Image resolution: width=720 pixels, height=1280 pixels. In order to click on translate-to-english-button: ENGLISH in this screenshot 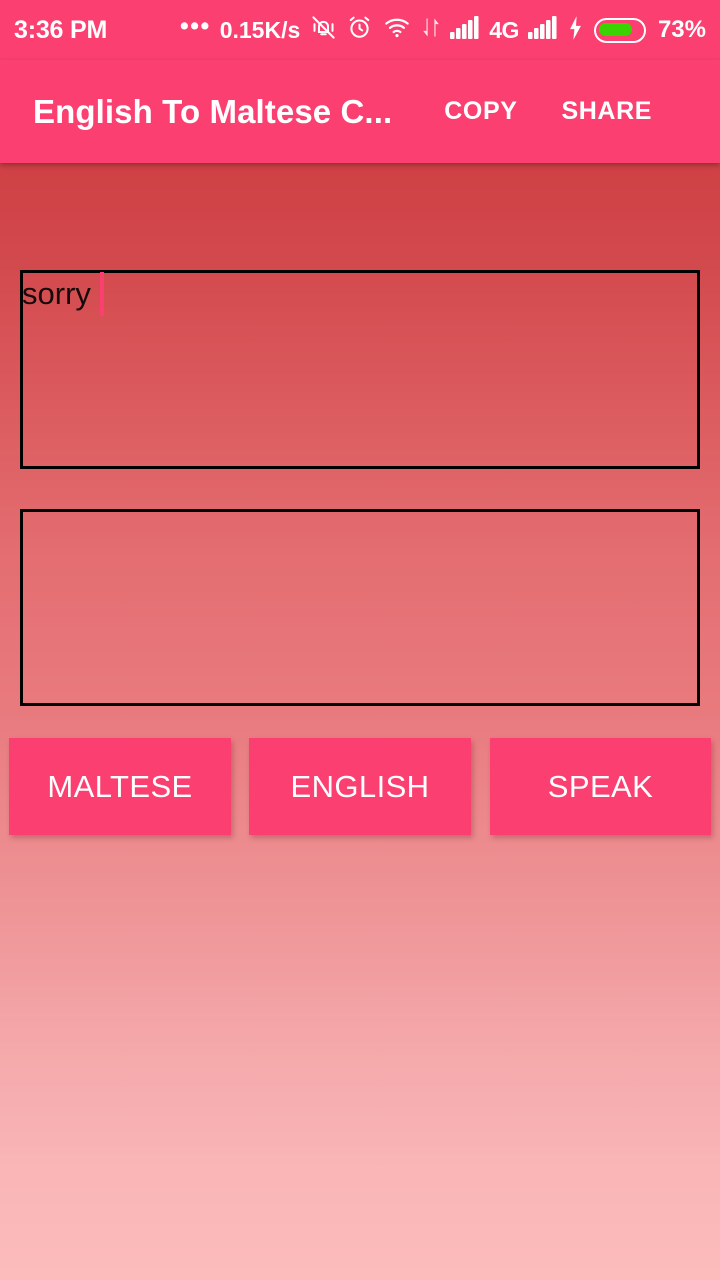, I will do `click(360, 786)`.